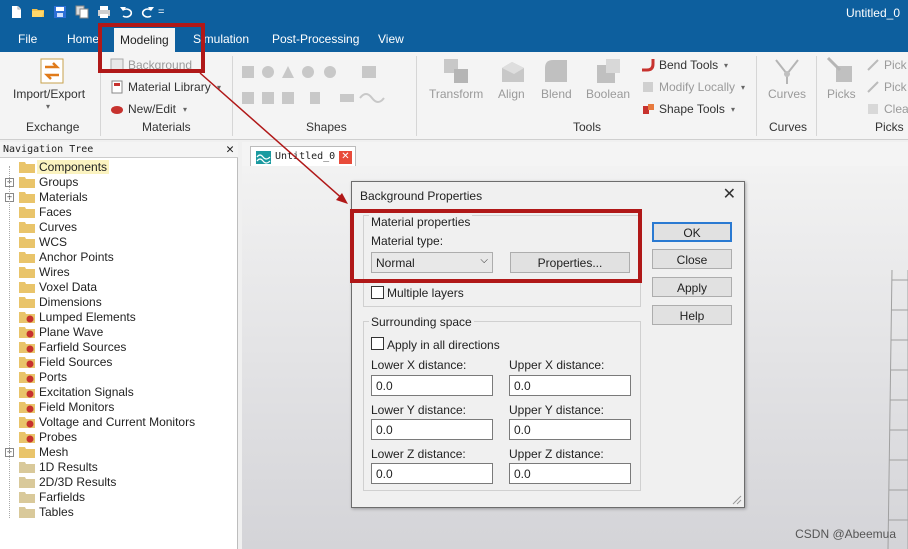  Describe the element at coordinates (49, 94) in the screenshot. I see `import-export-button: Import/Export` at that location.